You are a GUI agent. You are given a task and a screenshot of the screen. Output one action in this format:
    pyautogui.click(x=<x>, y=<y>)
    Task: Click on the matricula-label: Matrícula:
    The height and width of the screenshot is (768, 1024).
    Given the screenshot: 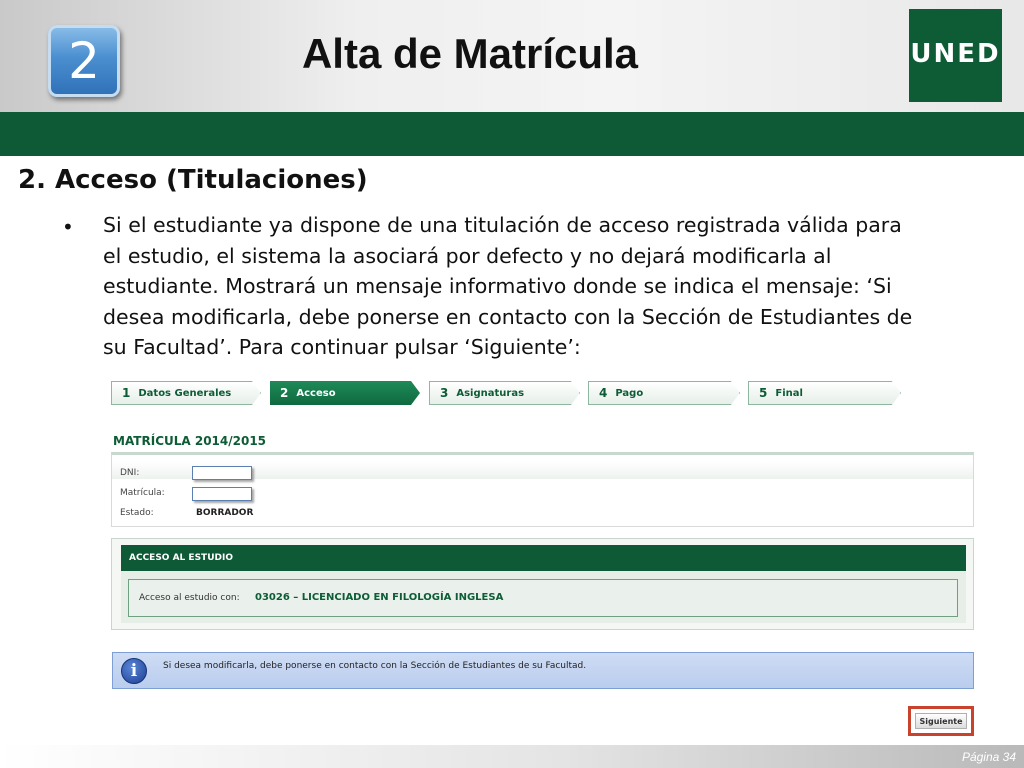 What is the action you would take?
    pyautogui.click(x=142, y=493)
    